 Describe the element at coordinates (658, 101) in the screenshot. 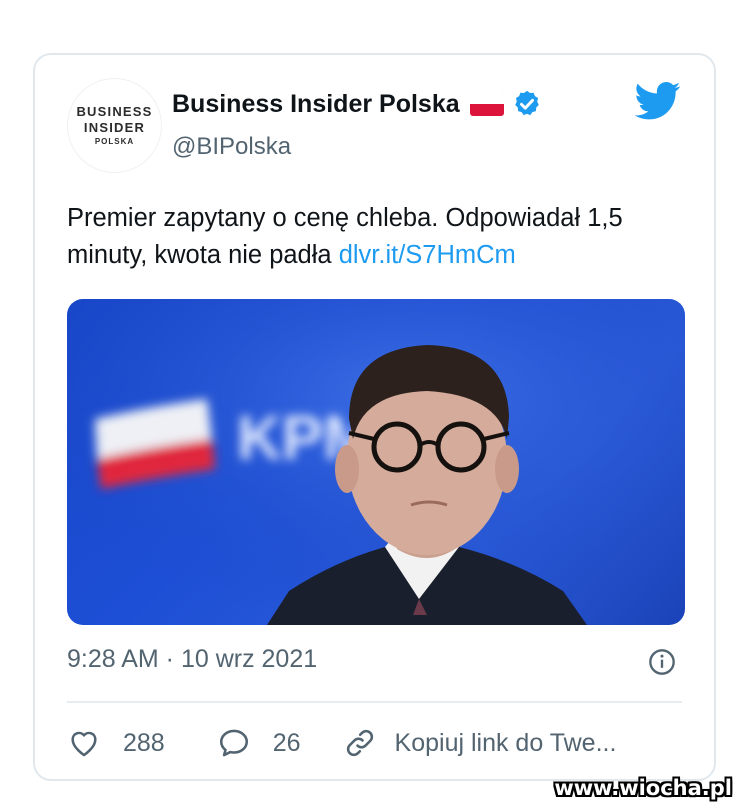

I see `twitter-bird-icon` at that location.